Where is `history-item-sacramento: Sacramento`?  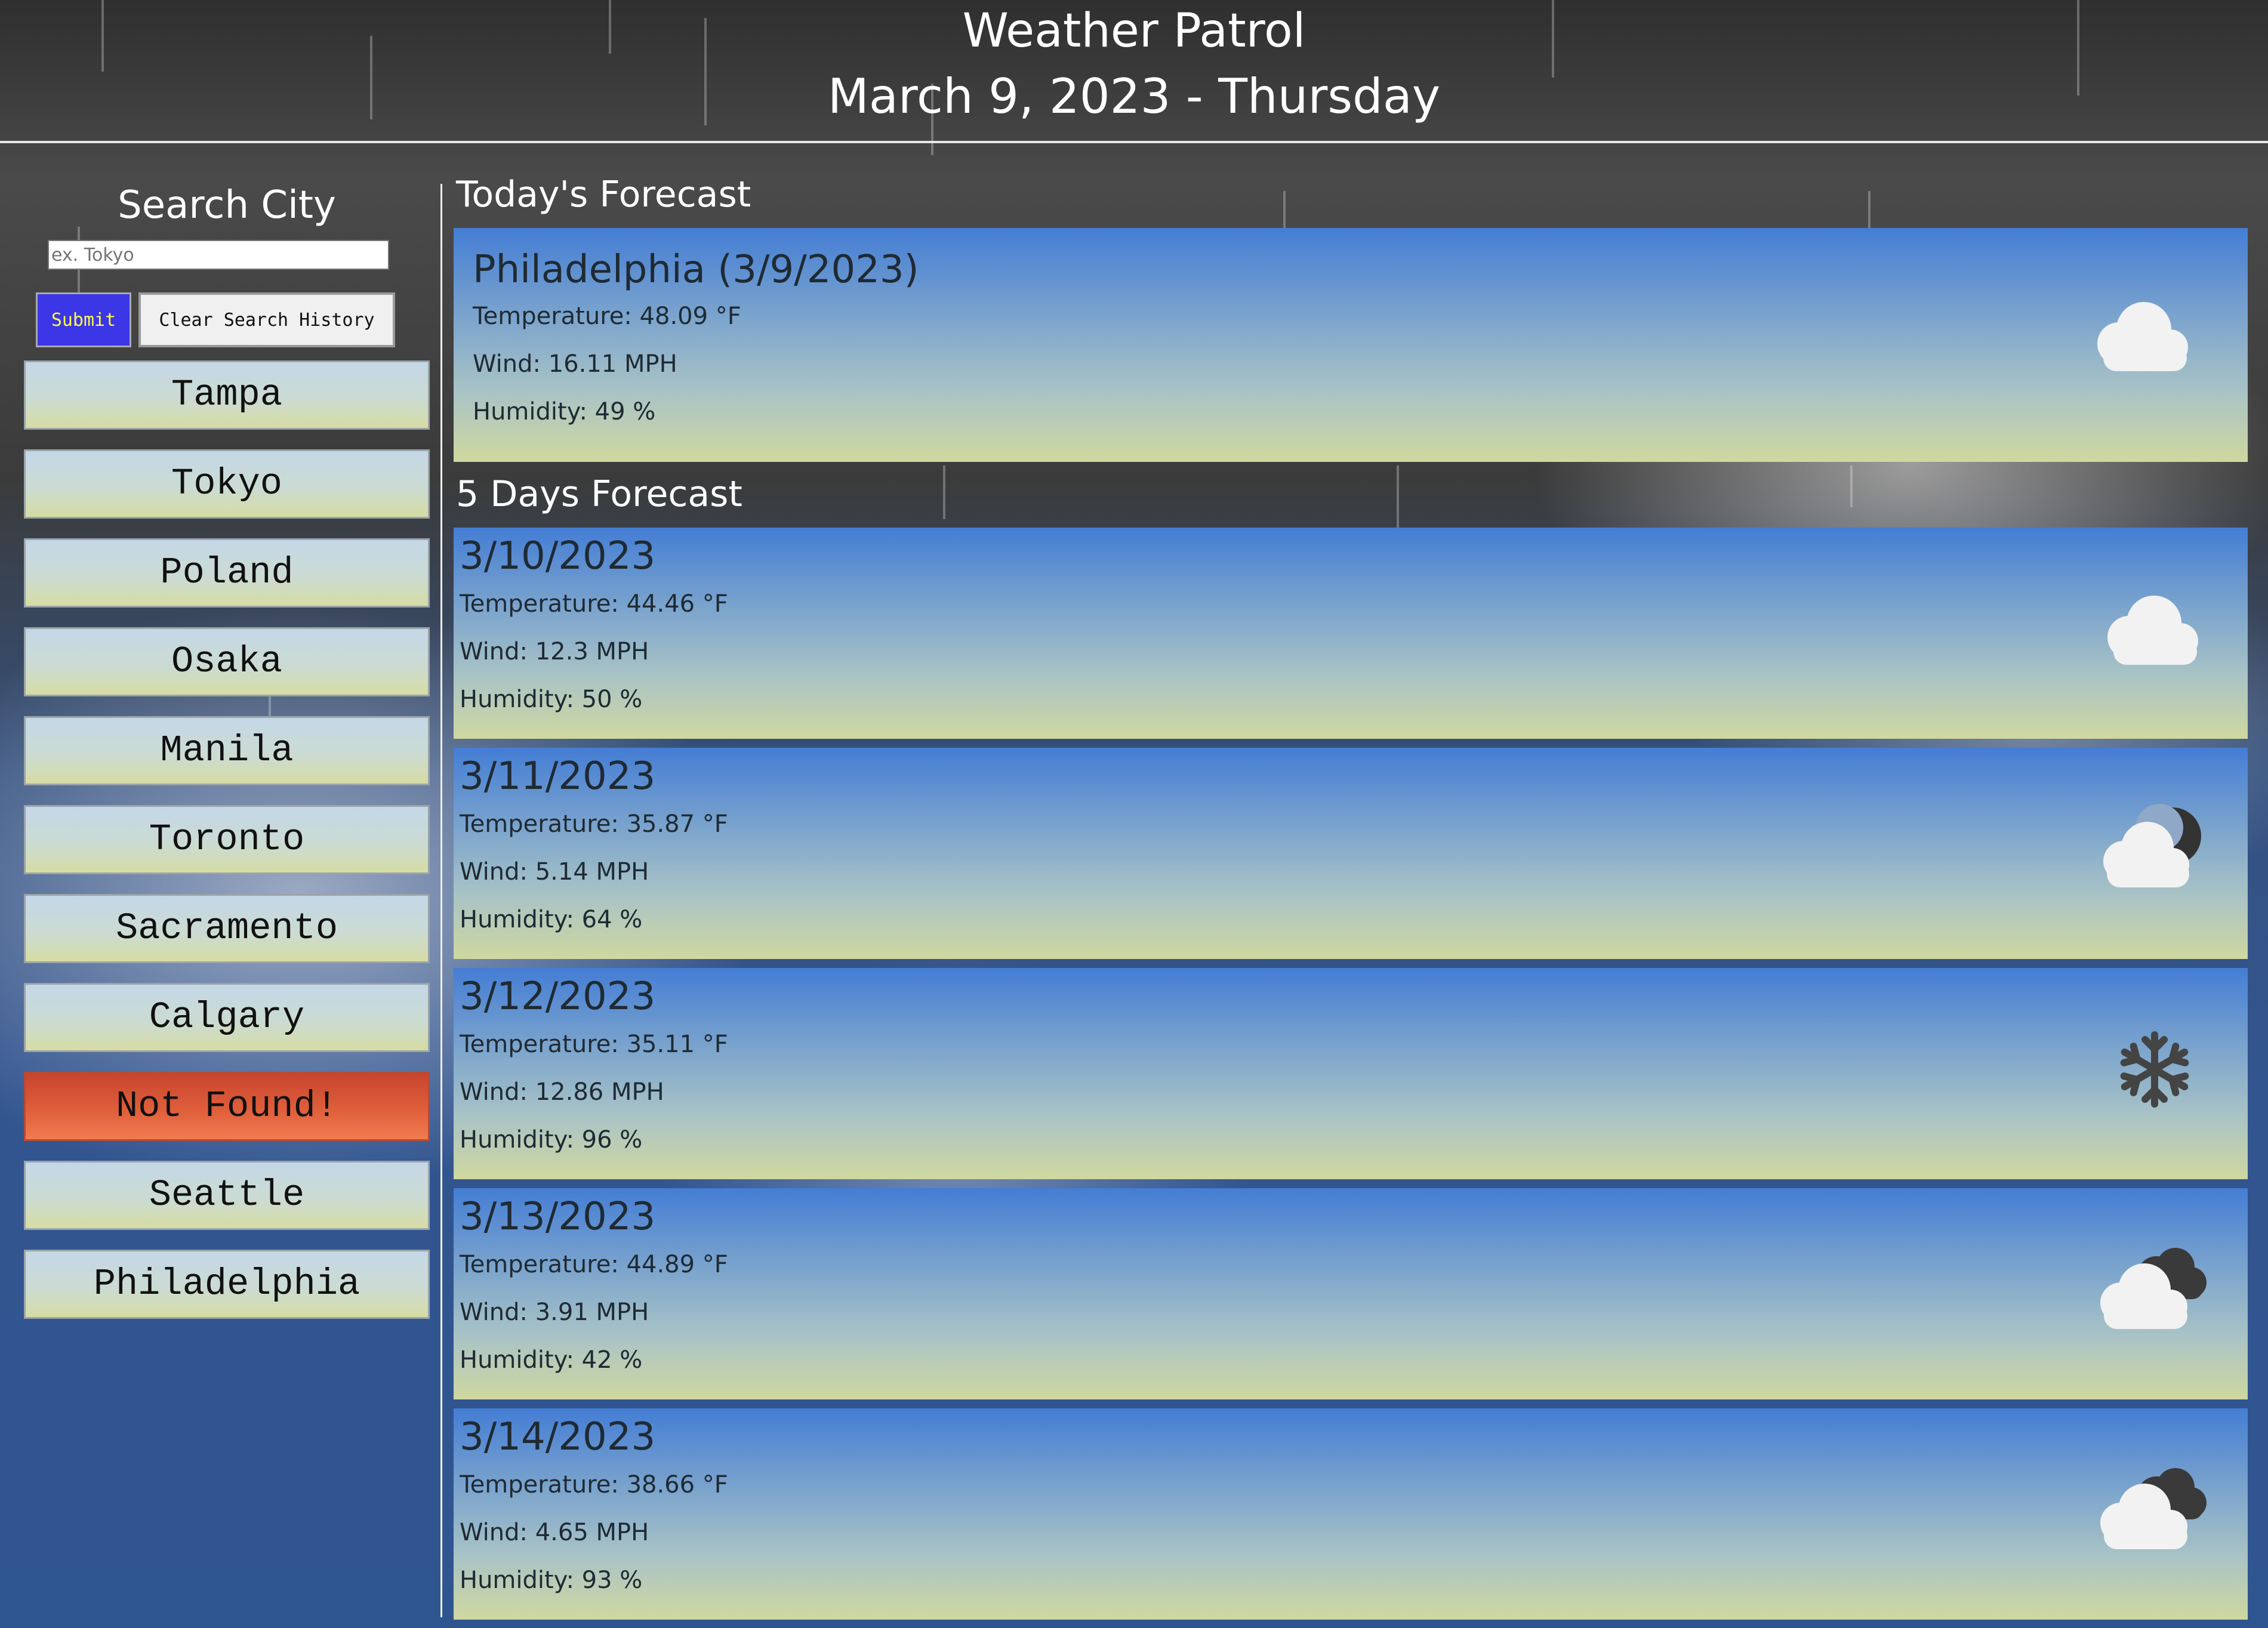 history-item-sacramento: Sacramento is located at coordinates (227, 928).